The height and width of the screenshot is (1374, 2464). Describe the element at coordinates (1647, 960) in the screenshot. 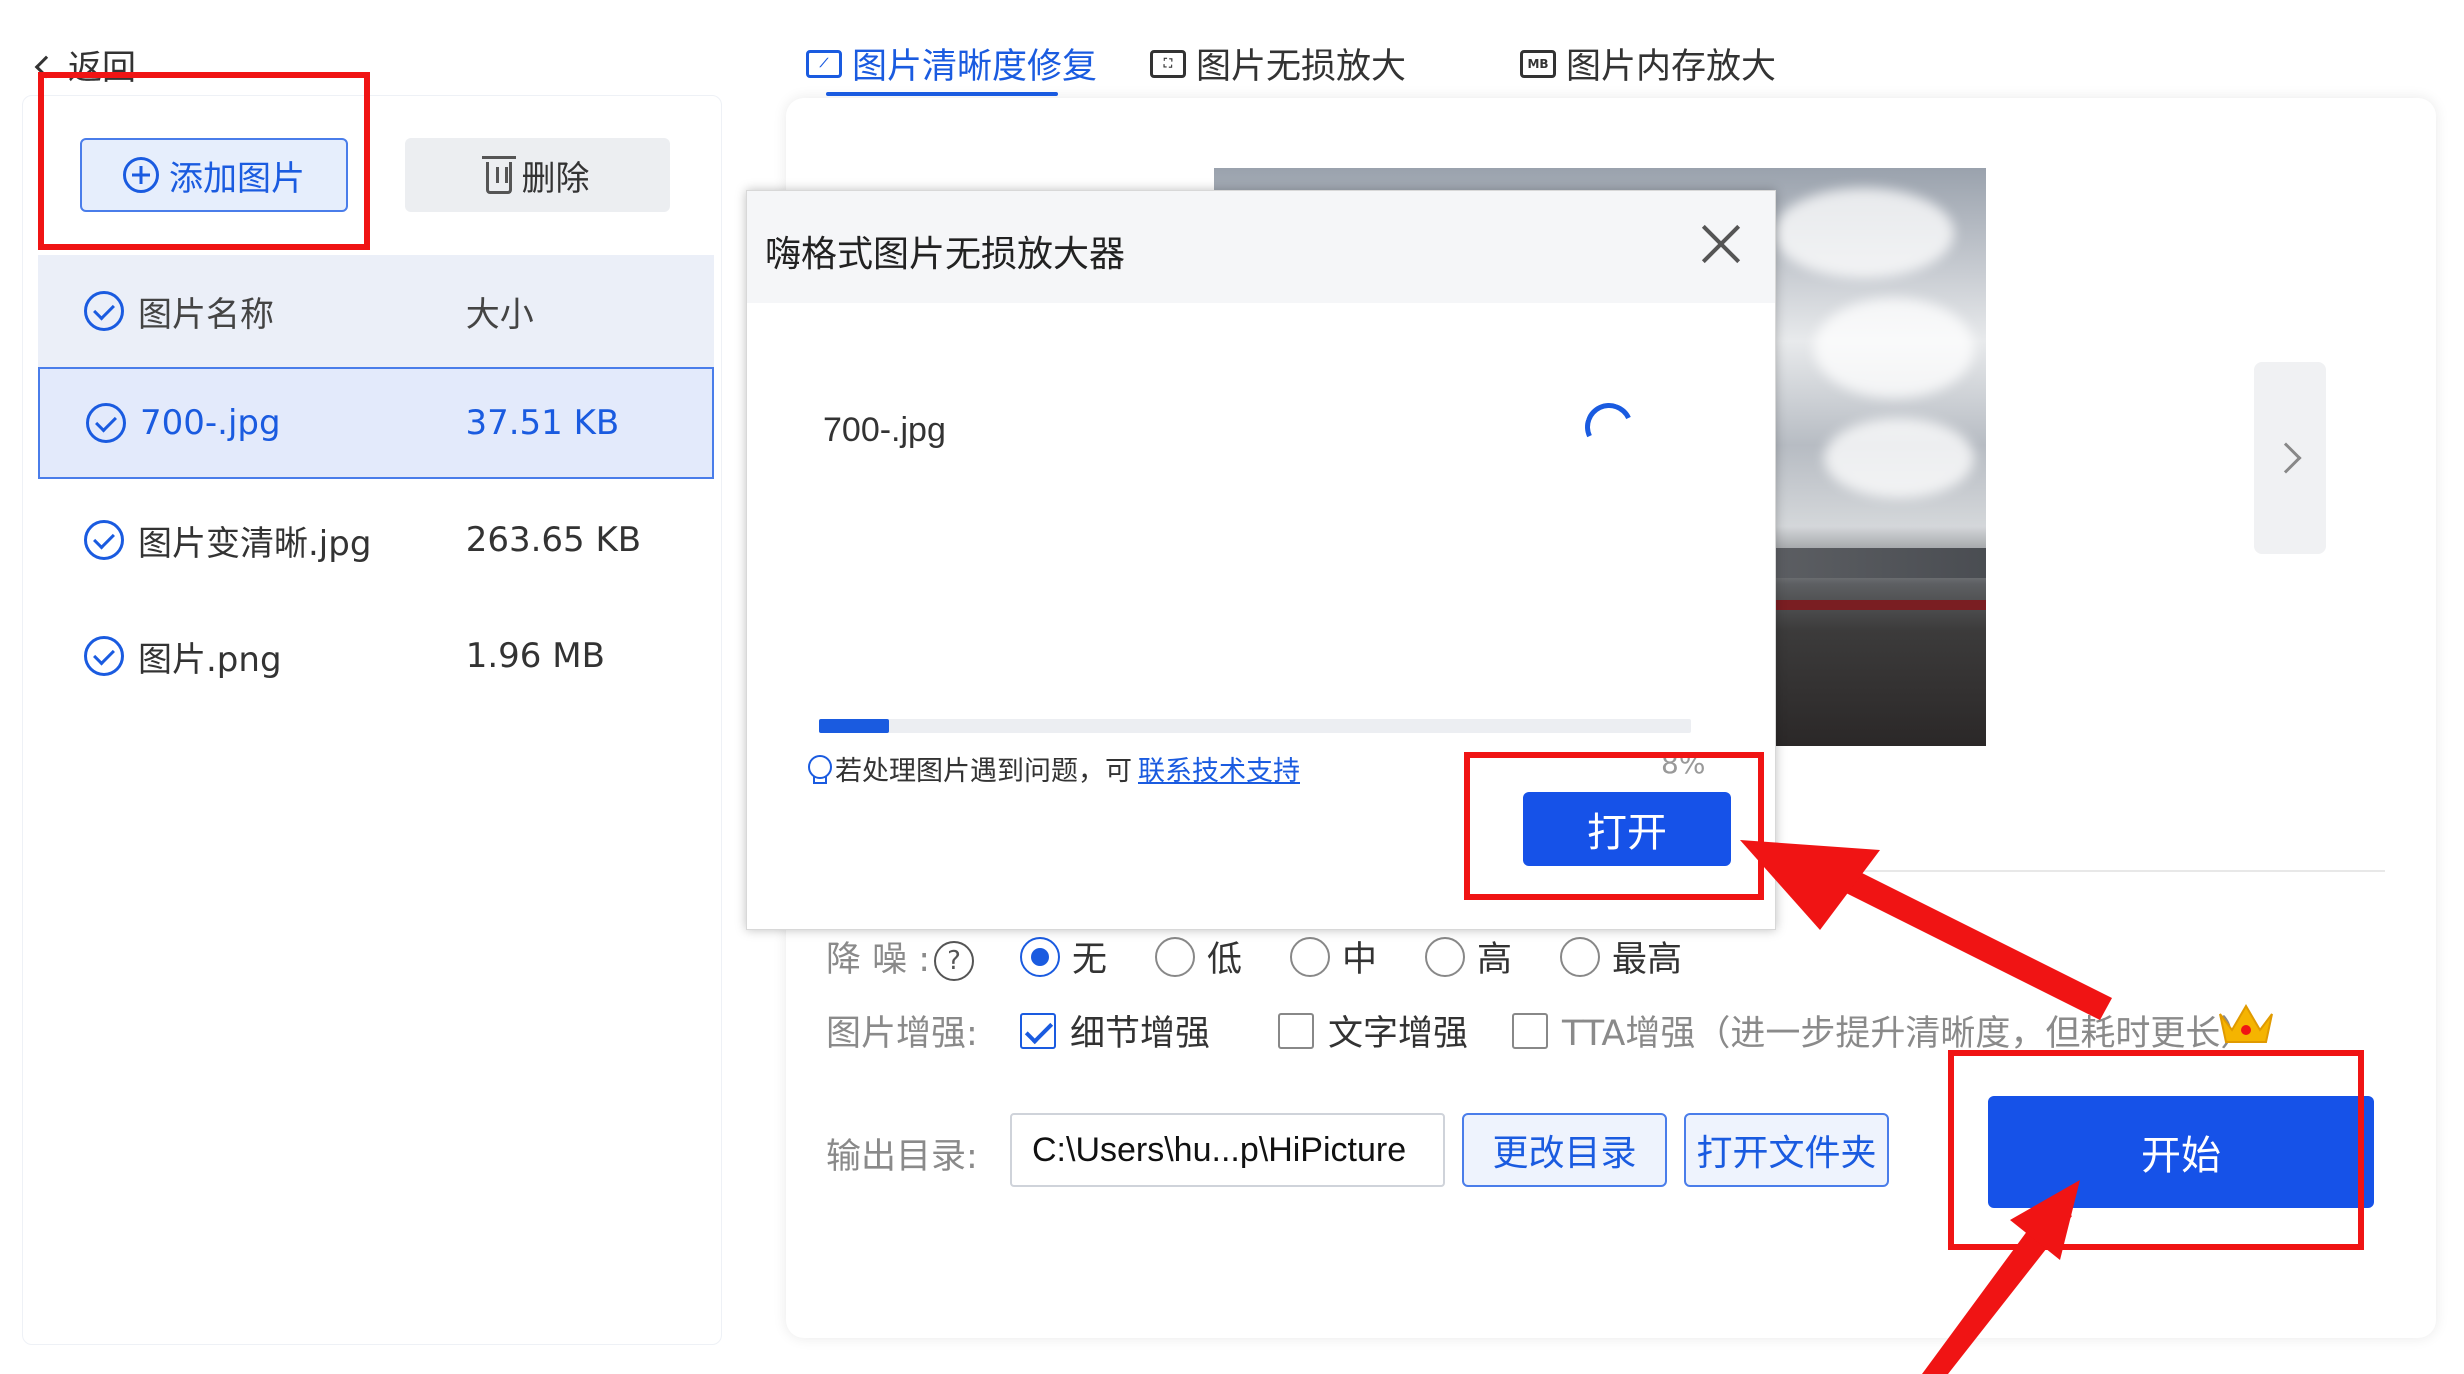

I see `radio-label: 最高` at that location.